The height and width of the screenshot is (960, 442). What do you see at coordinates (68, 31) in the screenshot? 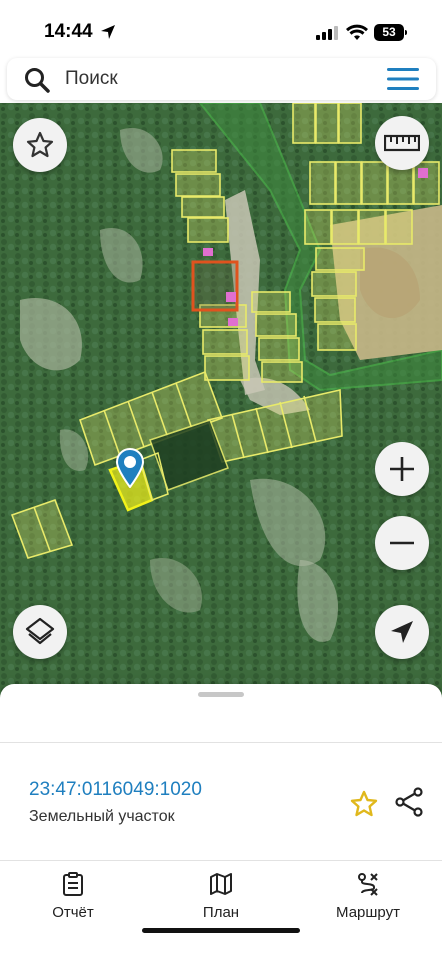
I see `status-time: 14:44` at bounding box center [68, 31].